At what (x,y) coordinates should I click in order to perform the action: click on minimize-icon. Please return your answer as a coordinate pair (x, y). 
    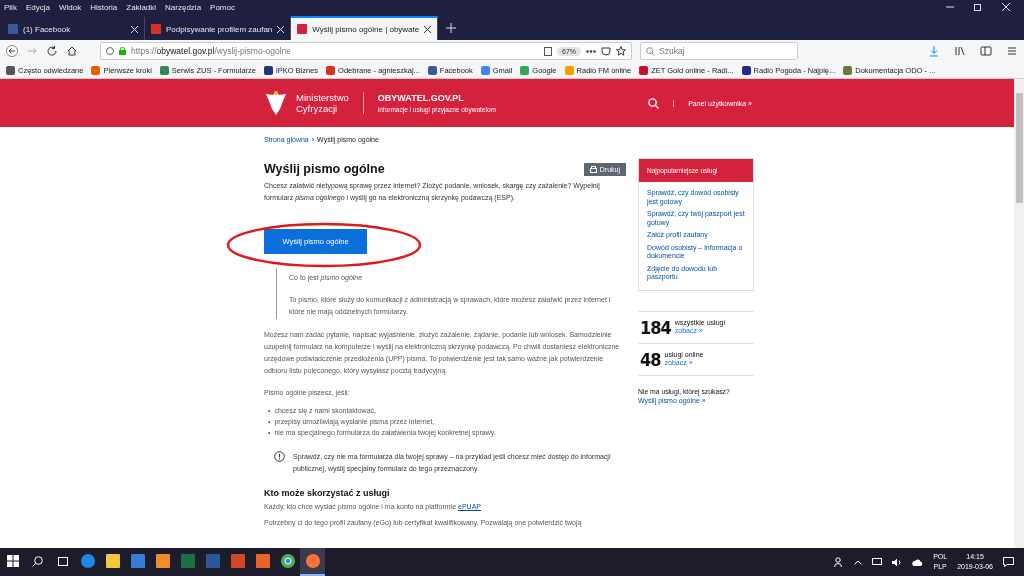
    Looking at the image, I should click on (950, 7).